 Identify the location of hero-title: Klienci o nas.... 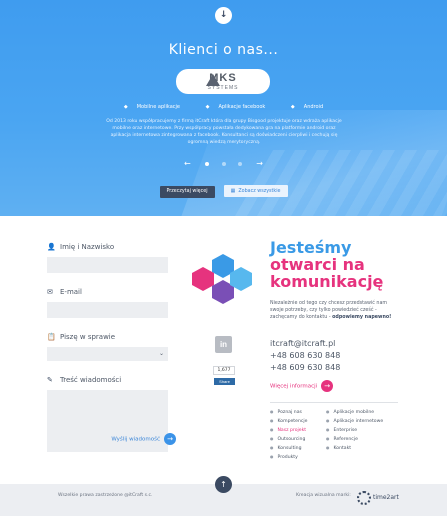
(223, 50).